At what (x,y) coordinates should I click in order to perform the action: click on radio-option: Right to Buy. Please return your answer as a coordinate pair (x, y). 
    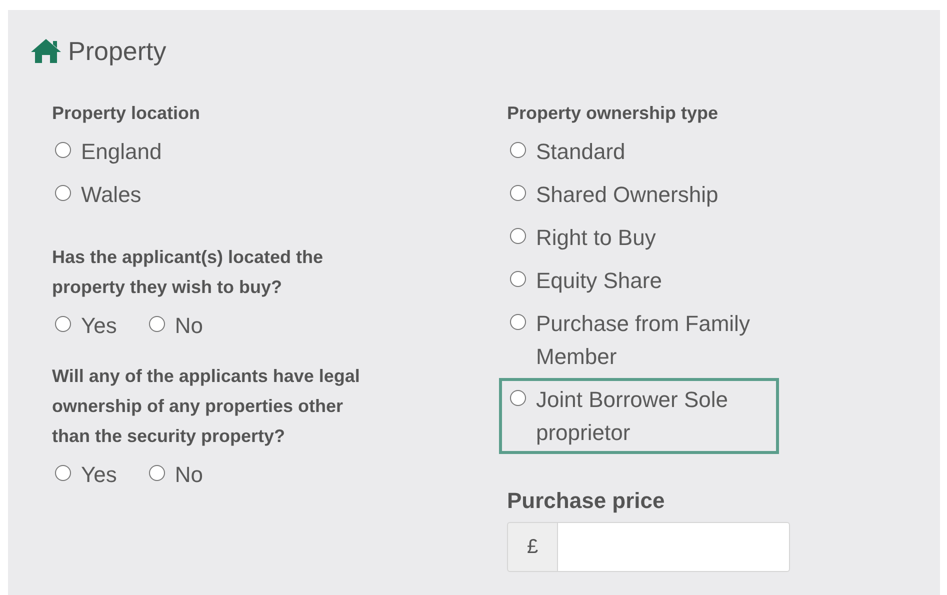
    Looking at the image, I should click on (582, 237).